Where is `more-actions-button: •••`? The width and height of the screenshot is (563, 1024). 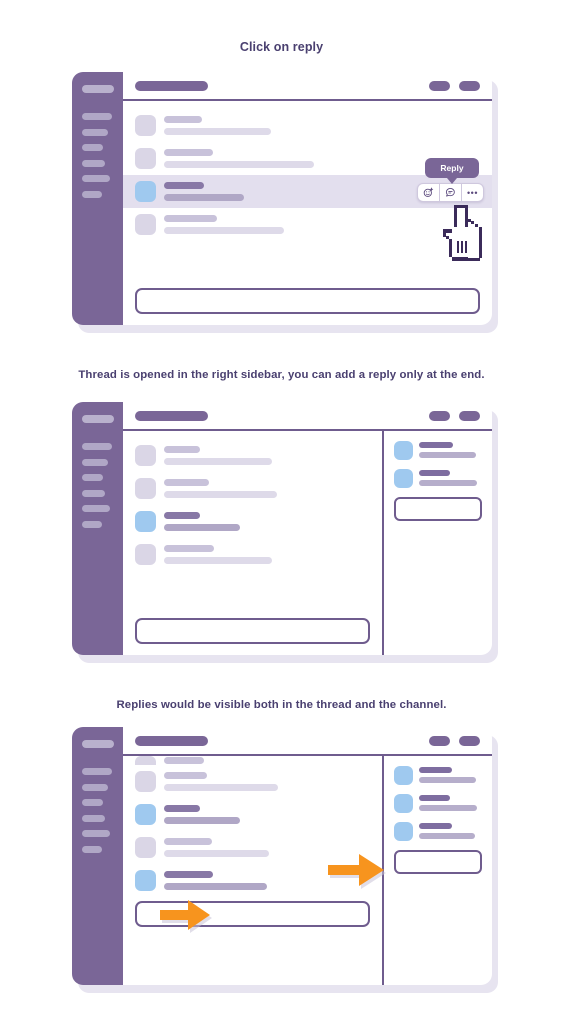
more-actions-button: ••• is located at coordinates (472, 192).